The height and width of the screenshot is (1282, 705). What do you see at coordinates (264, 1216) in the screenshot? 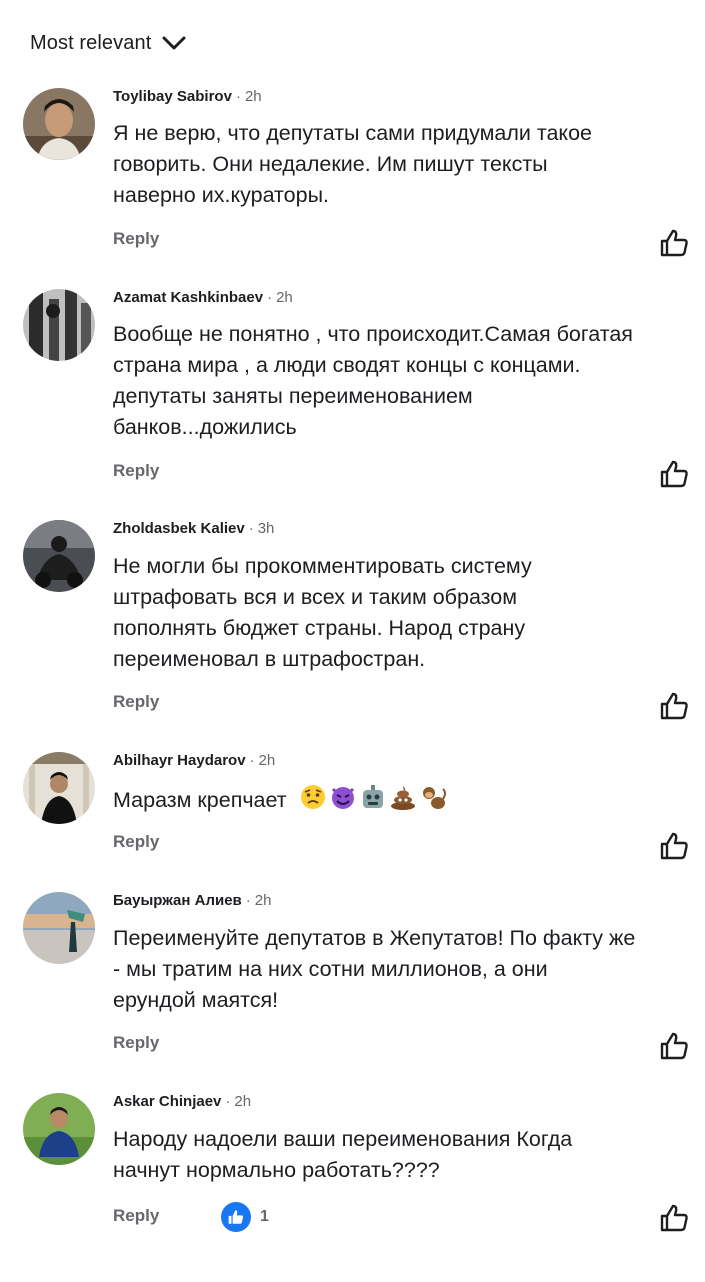
I see `reaction-count: 1` at bounding box center [264, 1216].